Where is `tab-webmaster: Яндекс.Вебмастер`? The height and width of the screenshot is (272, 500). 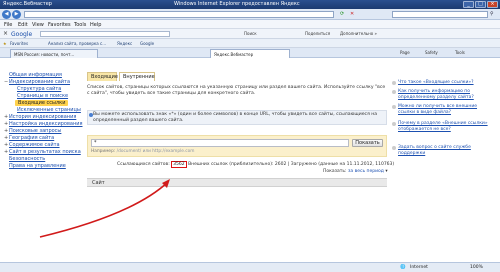
tab-webmaster: Яндекс.Вебмастер is located at coordinates (250, 53).